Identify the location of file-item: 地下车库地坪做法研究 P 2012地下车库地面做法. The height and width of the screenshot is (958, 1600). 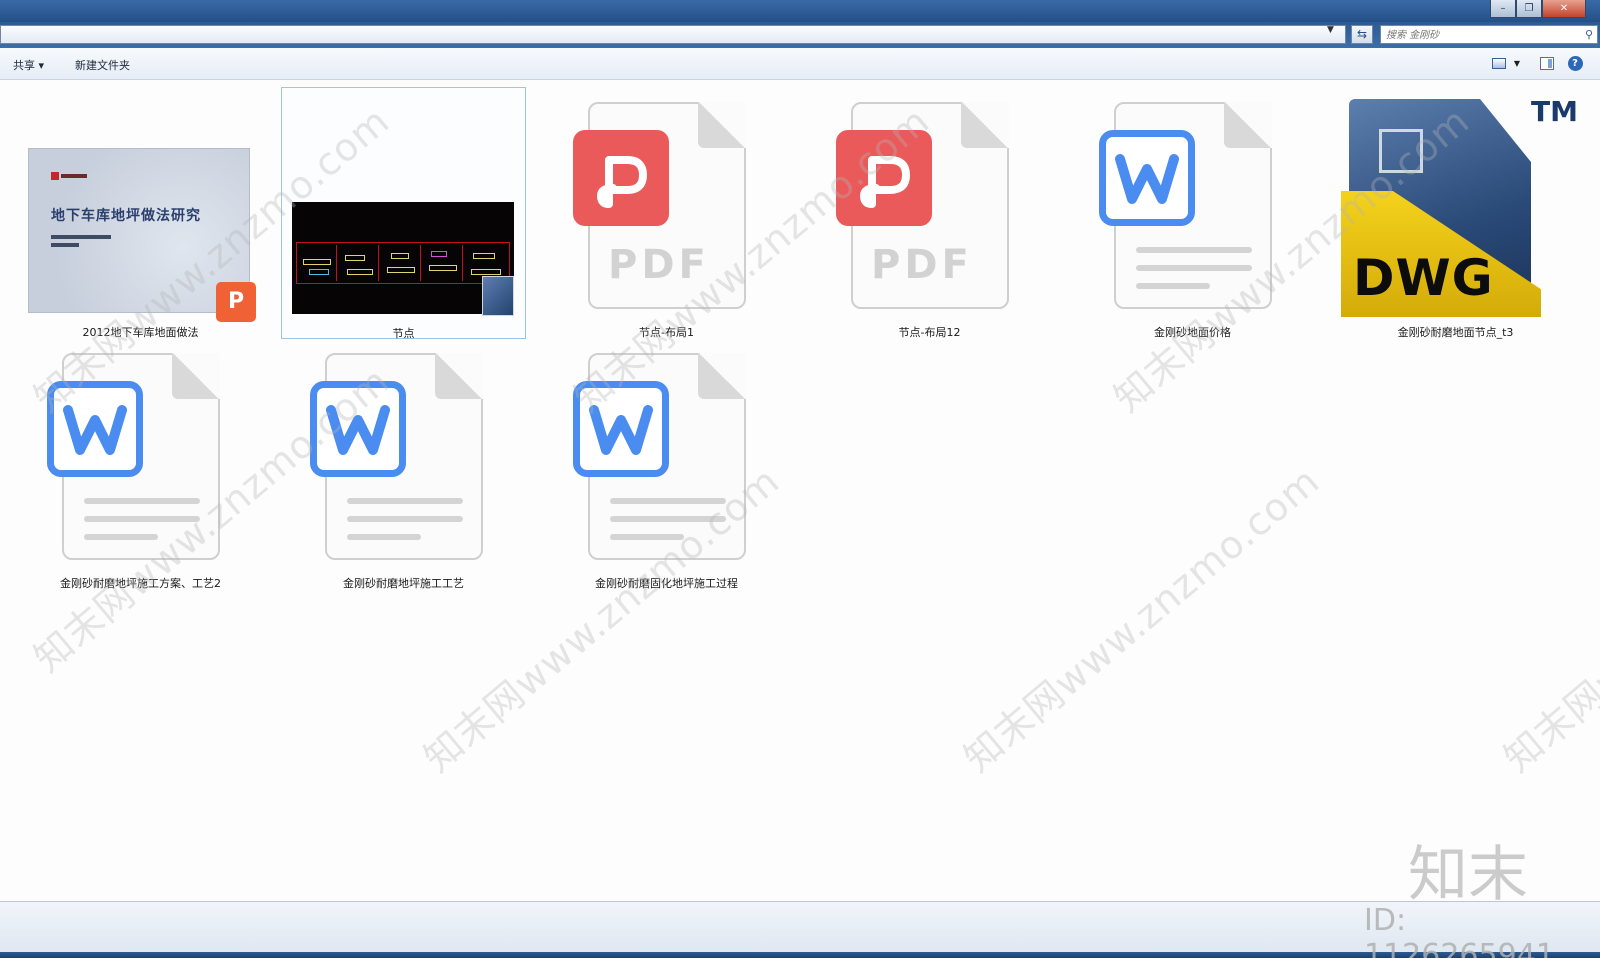
(140, 213).